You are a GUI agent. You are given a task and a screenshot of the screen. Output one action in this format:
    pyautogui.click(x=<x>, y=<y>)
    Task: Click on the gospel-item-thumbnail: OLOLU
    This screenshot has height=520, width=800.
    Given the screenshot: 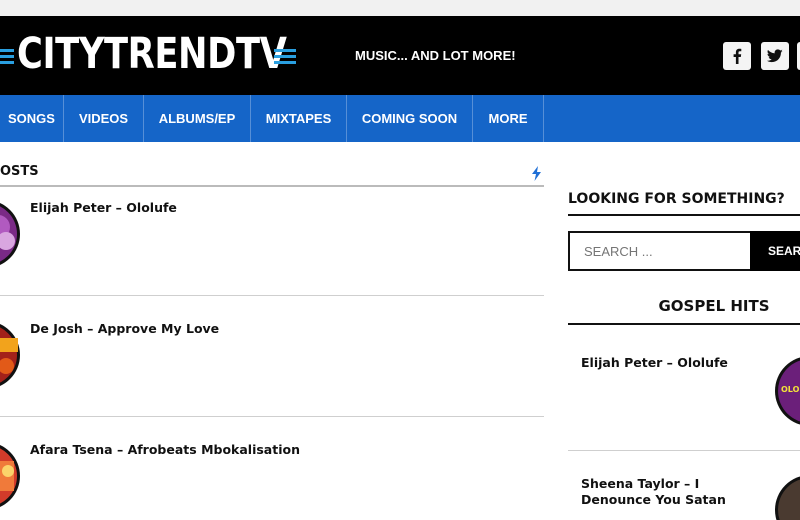 What is the action you would take?
    pyautogui.click(x=787, y=391)
    